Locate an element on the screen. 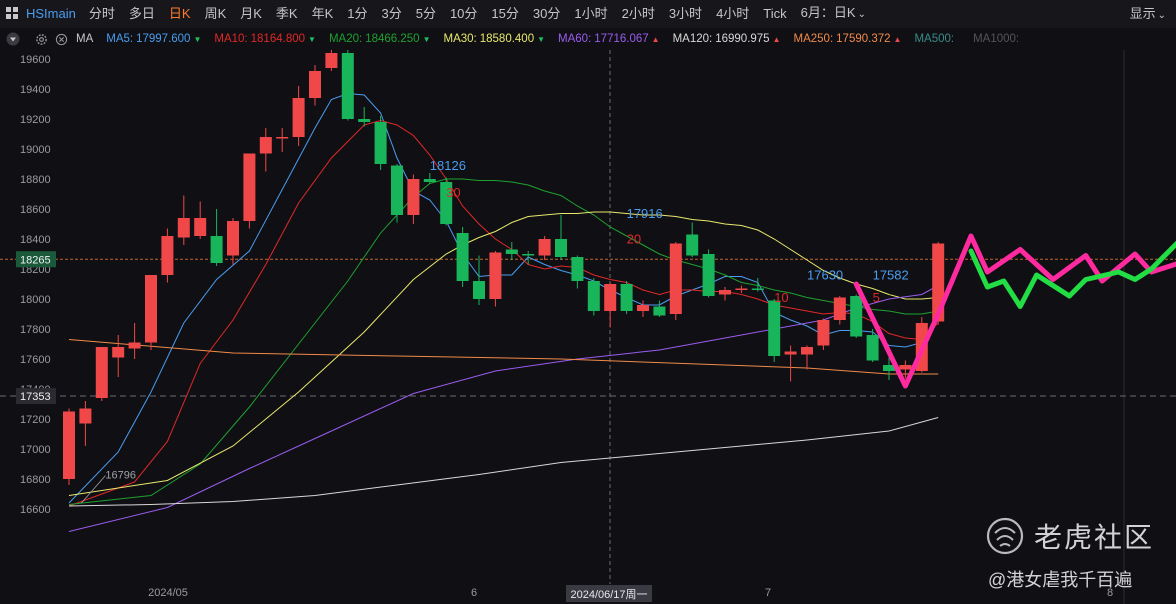  collapse-icon is located at coordinates (13, 39).